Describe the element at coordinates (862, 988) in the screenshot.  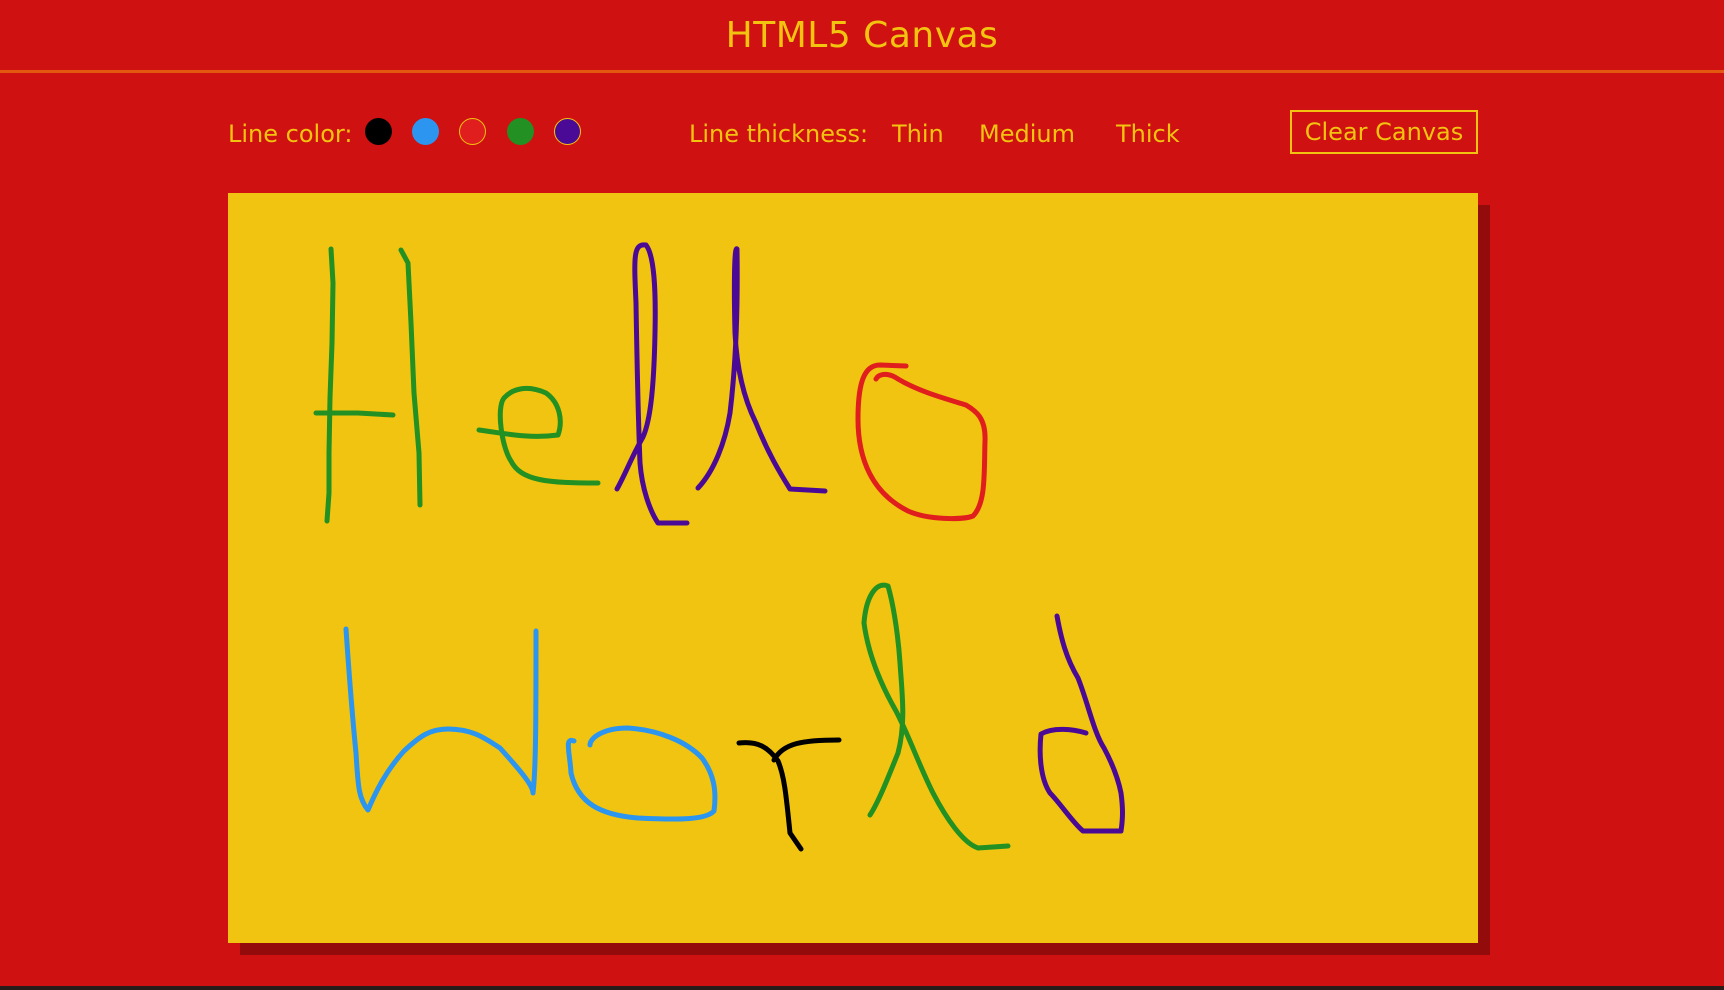
I see `page-bottom-edge` at that location.